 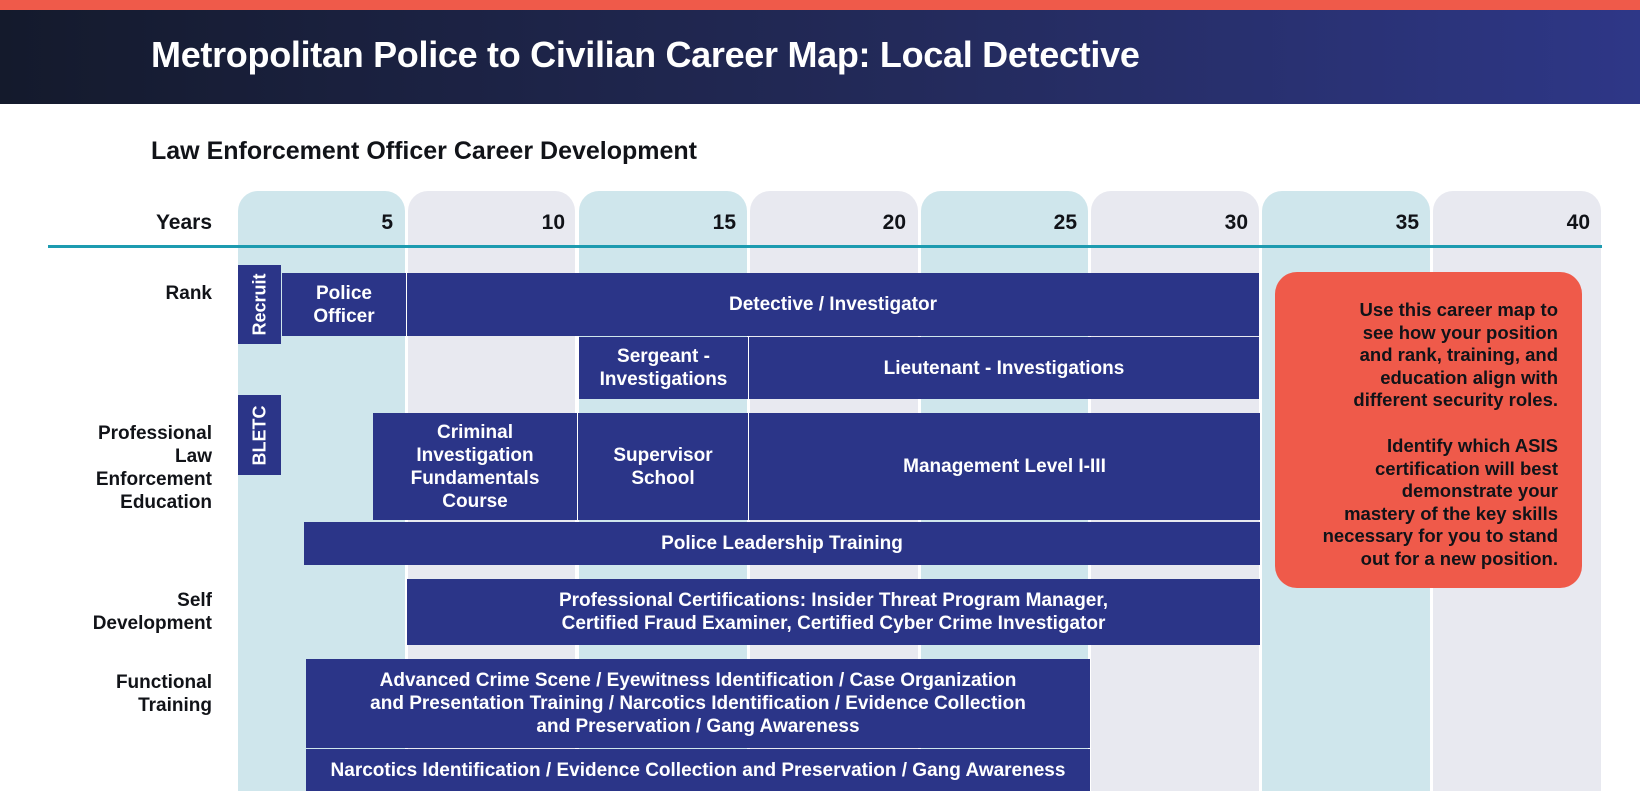 I want to click on year-tick: 10, so click(x=553, y=222).